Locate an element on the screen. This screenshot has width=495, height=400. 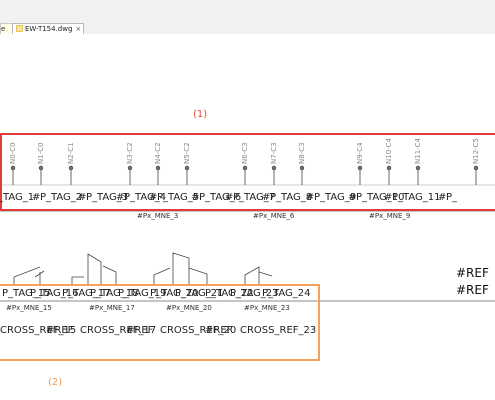
pin-label: N2-C1 is located at coordinates (71, 153).